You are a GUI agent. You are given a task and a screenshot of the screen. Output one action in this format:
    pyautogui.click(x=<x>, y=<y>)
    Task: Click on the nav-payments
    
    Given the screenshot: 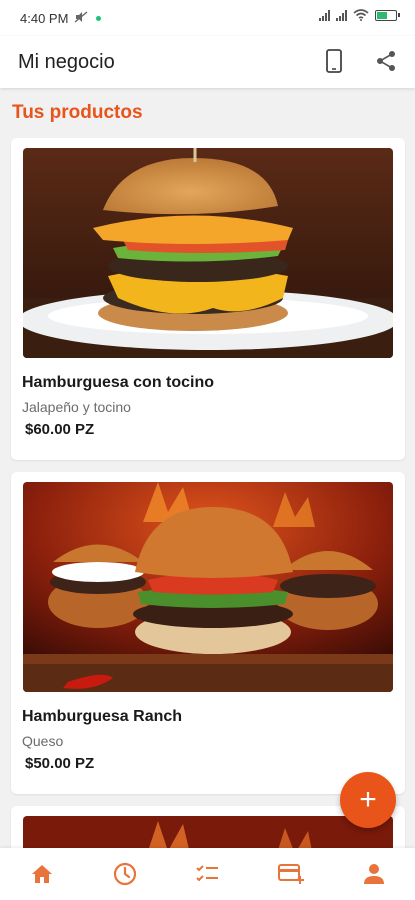 What is the action you would take?
    pyautogui.click(x=291, y=874)
    